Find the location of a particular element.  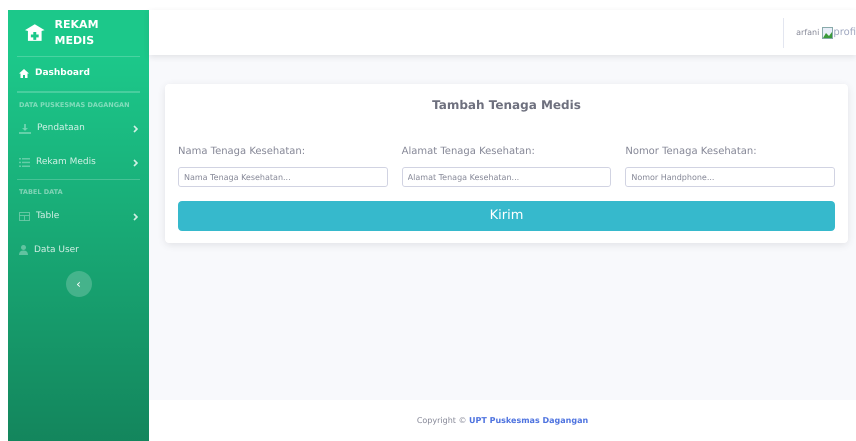

sidebar-toggle-button: ‹ is located at coordinates (79, 284).